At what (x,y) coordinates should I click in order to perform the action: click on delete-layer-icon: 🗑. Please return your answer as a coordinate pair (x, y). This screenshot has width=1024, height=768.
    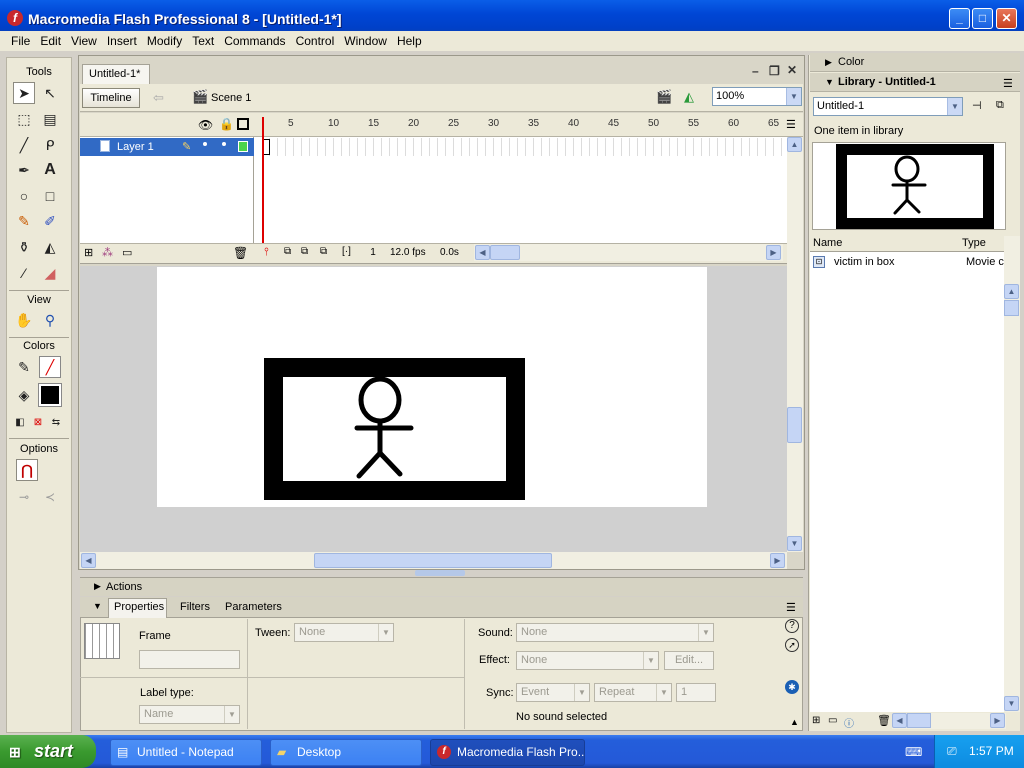
    Looking at the image, I should click on (240, 253).